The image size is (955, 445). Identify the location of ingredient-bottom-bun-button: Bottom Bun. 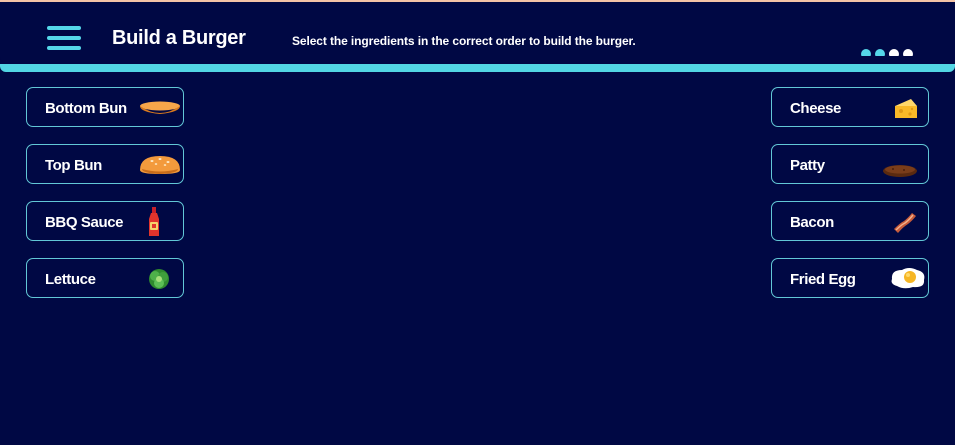
(105, 107).